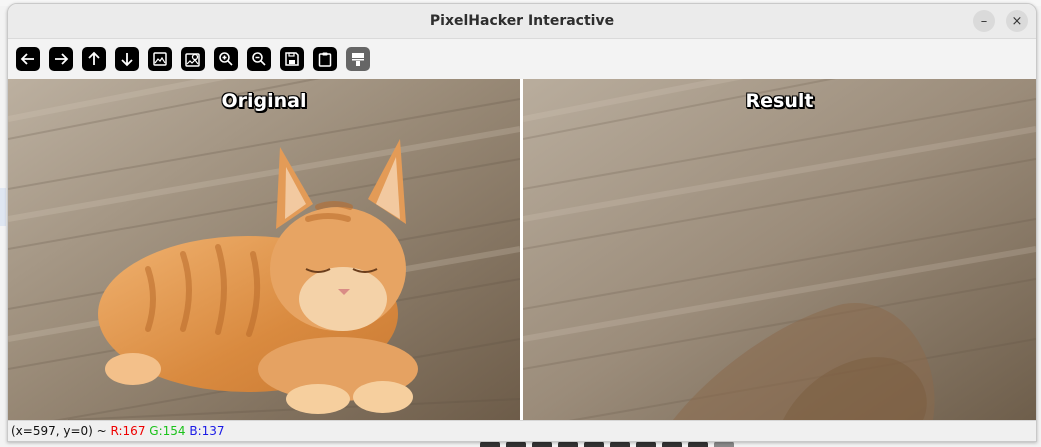 This screenshot has height=447, width=1041. What do you see at coordinates (779, 101) in the screenshot?
I see `result-label: Result` at bounding box center [779, 101].